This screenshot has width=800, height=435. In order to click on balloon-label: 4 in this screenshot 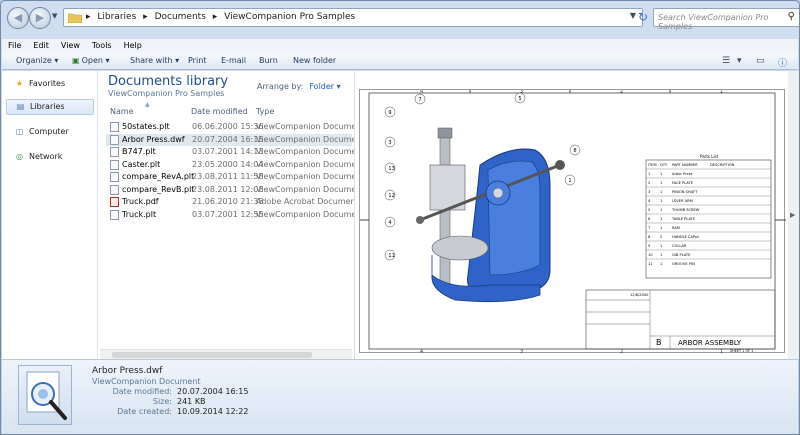, I will do `click(389, 223)`.